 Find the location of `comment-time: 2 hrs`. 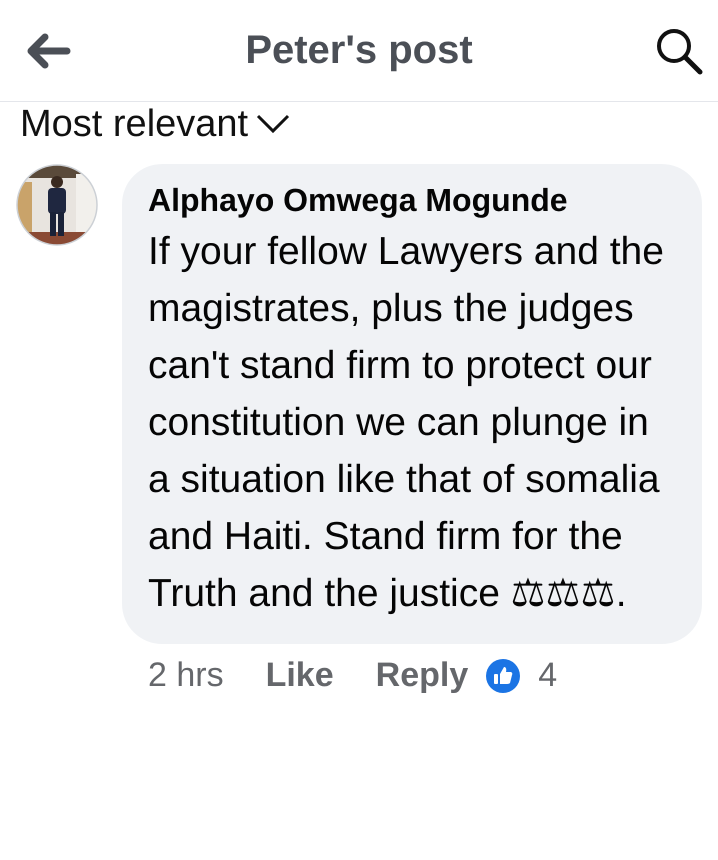

comment-time: 2 hrs is located at coordinates (186, 675).